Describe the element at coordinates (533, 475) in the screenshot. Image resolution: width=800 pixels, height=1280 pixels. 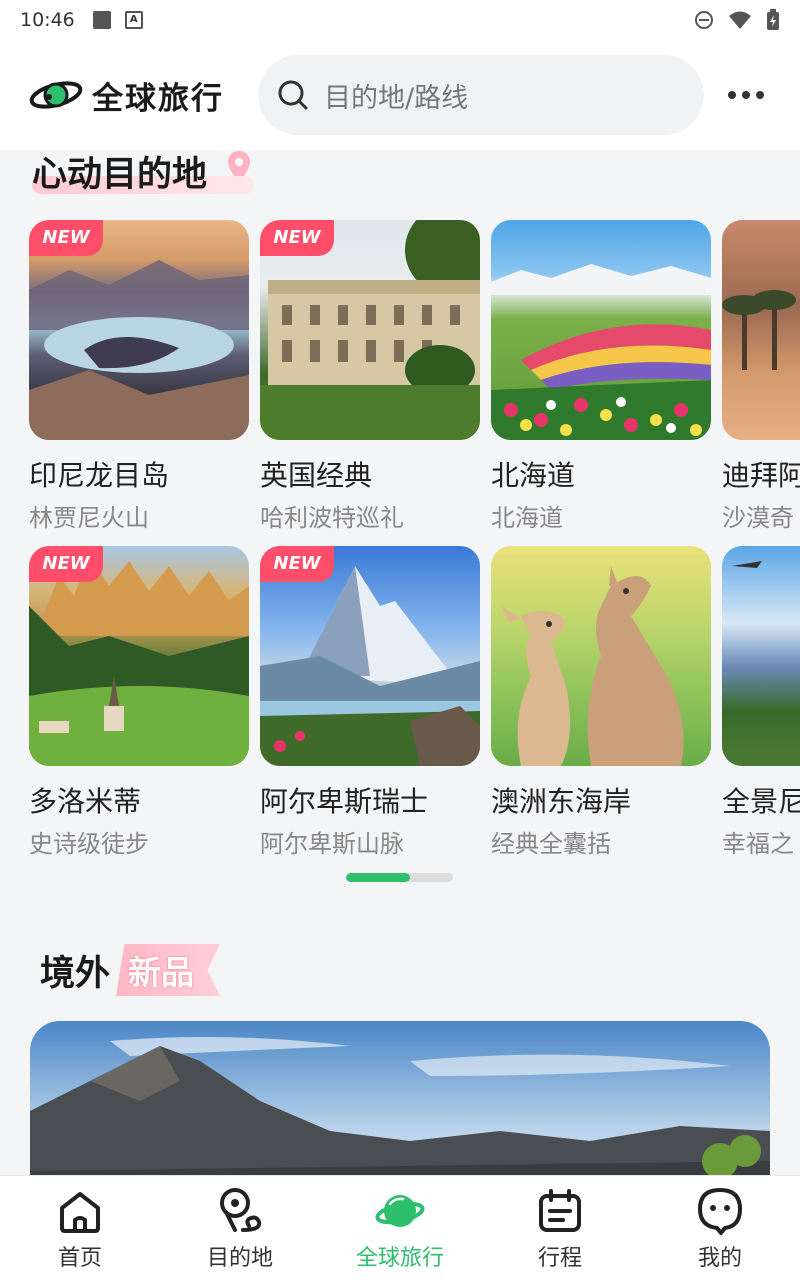
I see `destination-name: 北海道` at that location.